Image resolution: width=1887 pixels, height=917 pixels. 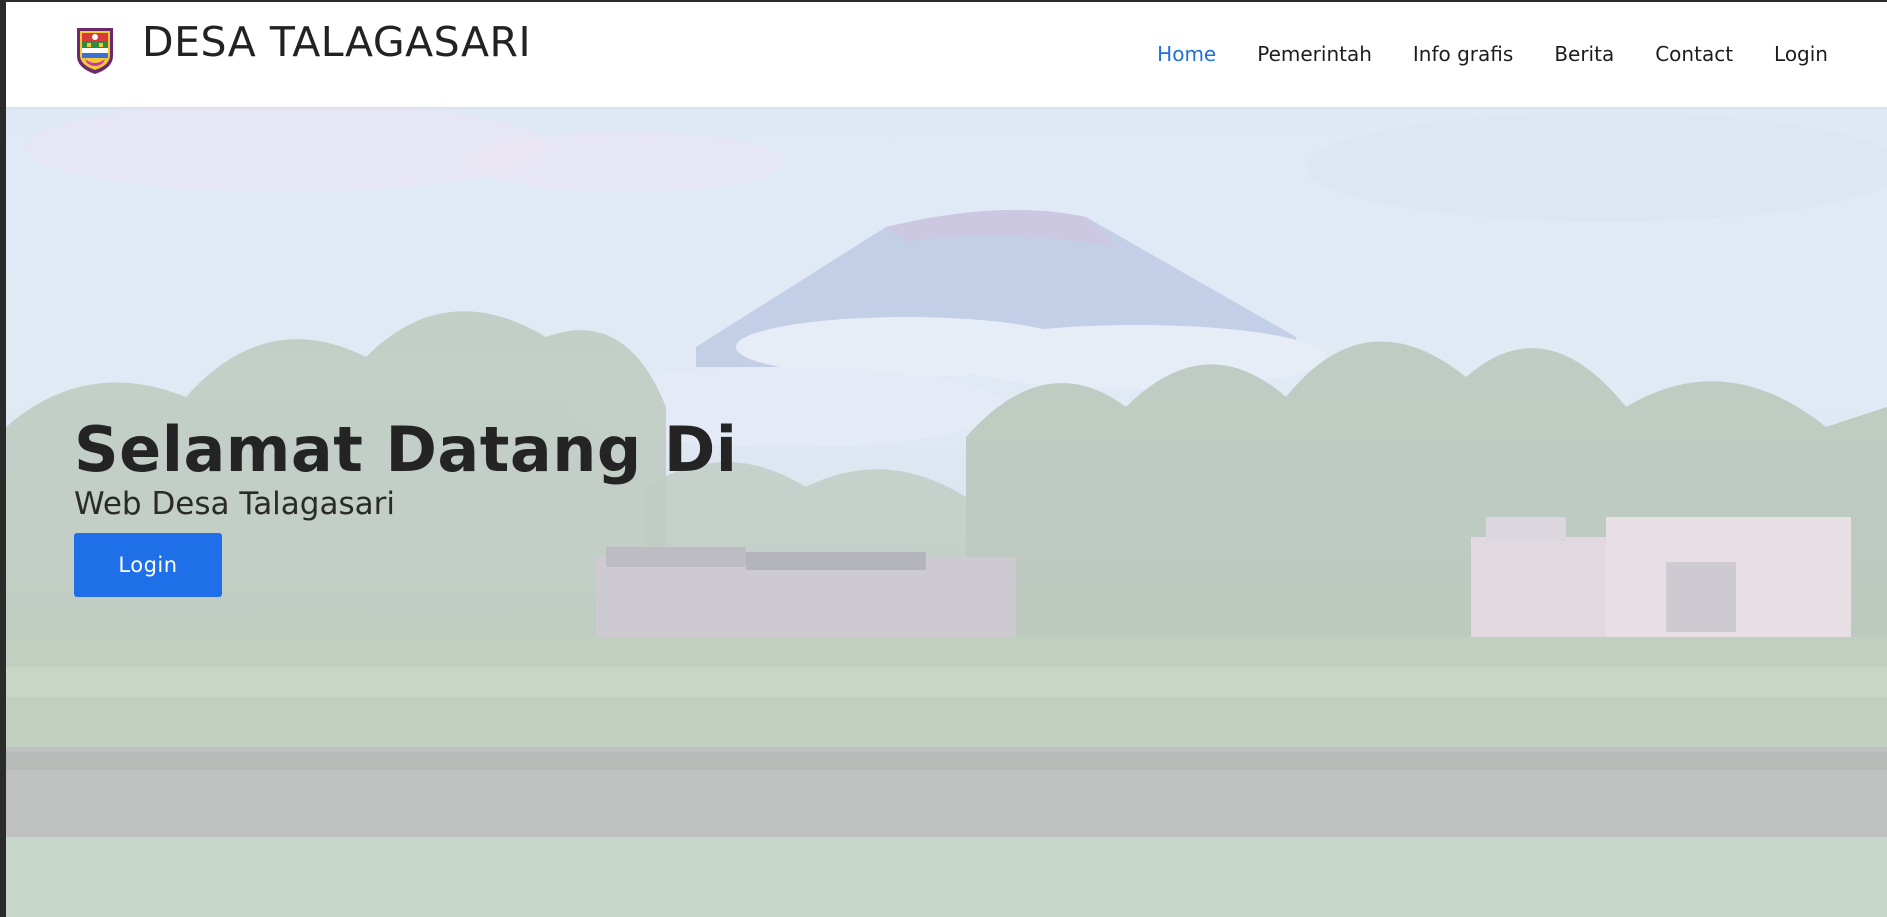 What do you see at coordinates (234, 504) in the screenshot?
I see `hero-subtitle: Web Desa Talagasari` at bounding box center [234, 504].